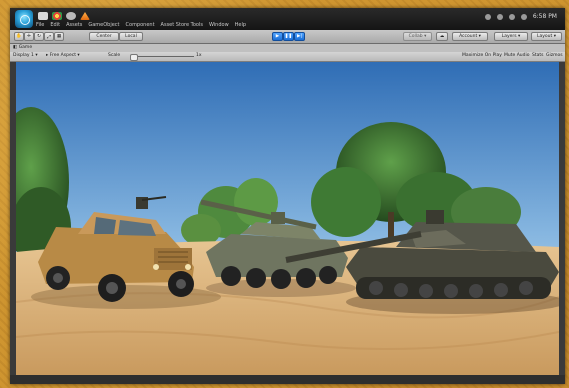  I want to click on mute-audio-toggle: Mute Audio, so click(517, 55).